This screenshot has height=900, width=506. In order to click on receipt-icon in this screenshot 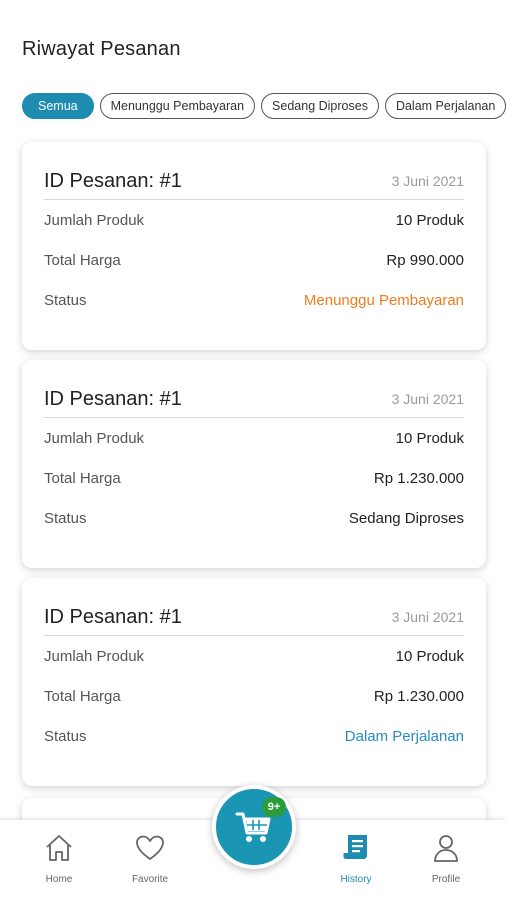, I will do `click(355, 847)`.